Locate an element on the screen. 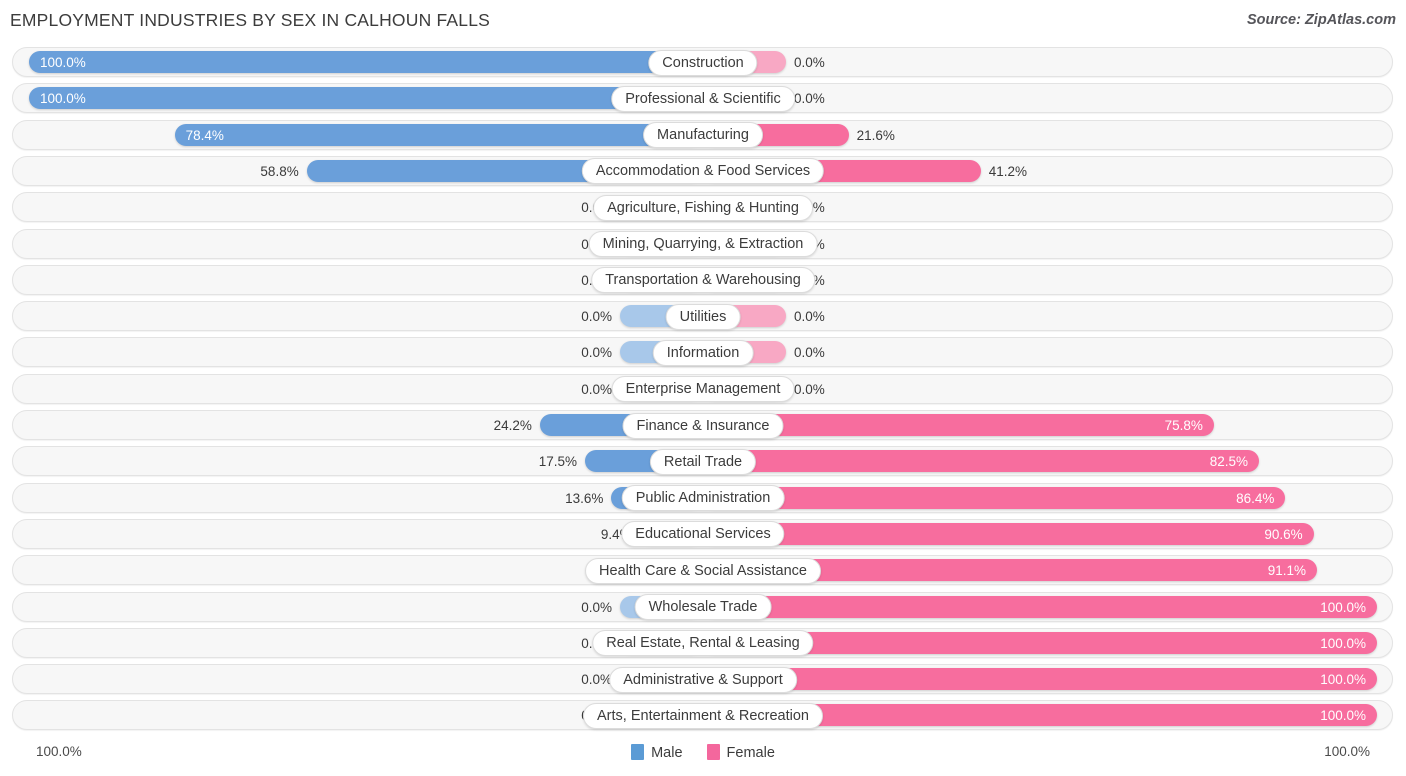  chart-row: 17.5% 82.5% Retail Trade is located at coordinates (703, 461).